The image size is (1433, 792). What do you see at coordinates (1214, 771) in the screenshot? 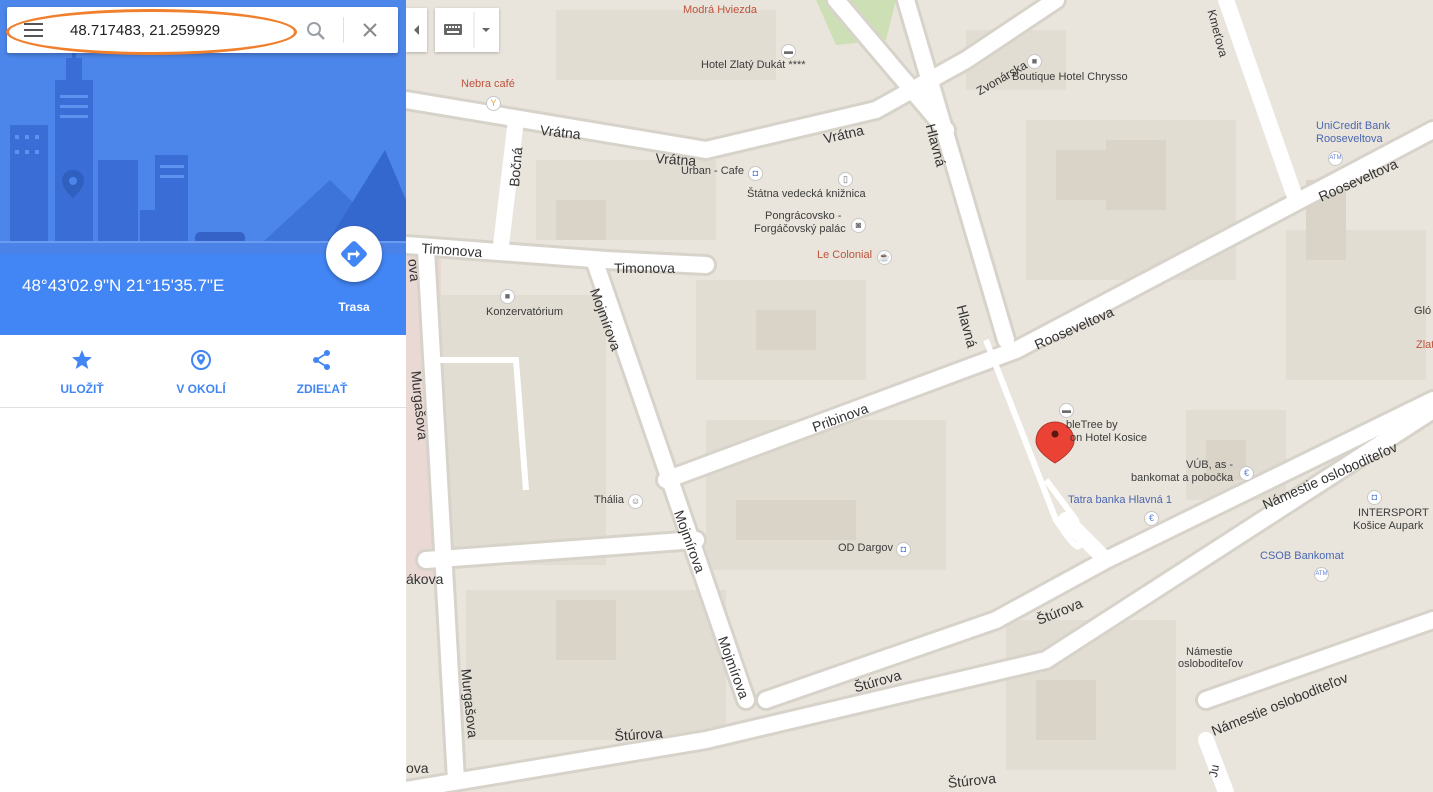
I see `street-label-ju: Ju` at bounding box center [1214, 771].